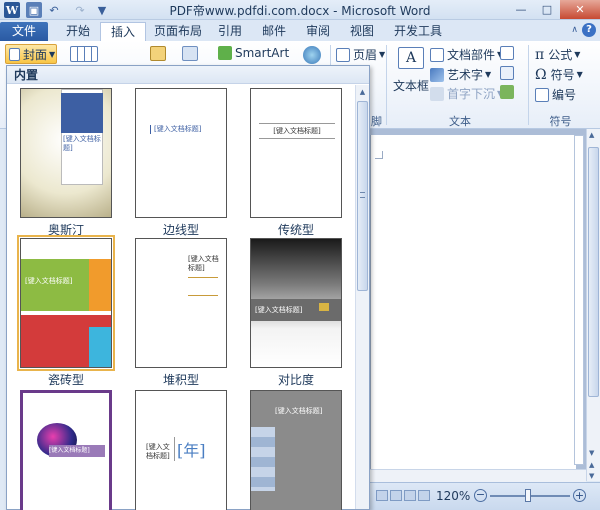 The image size is (600, 510). I want to click on vertical-ruler, so click(579, 300).